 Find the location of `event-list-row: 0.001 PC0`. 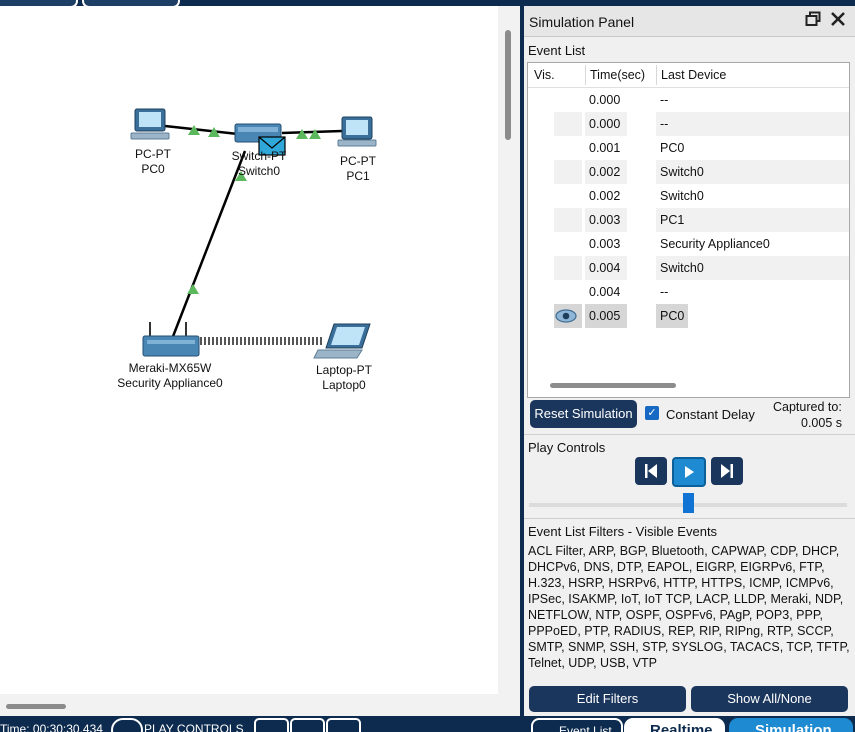

event-list-row: 0.001 PC0 is located at coordinates (688, 148).